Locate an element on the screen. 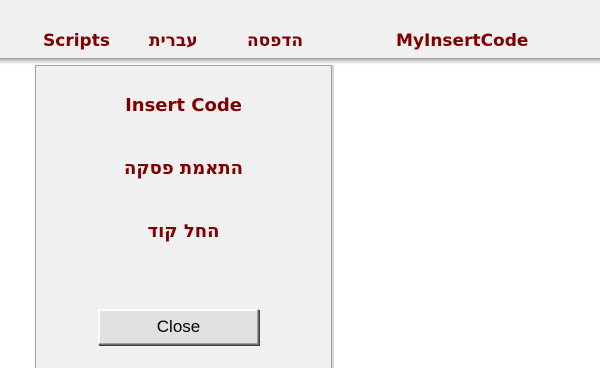 This screenshot has height=368, width=600. menu-item-myinsertcode: MyInsertCode is located at coordinates (462, 41).